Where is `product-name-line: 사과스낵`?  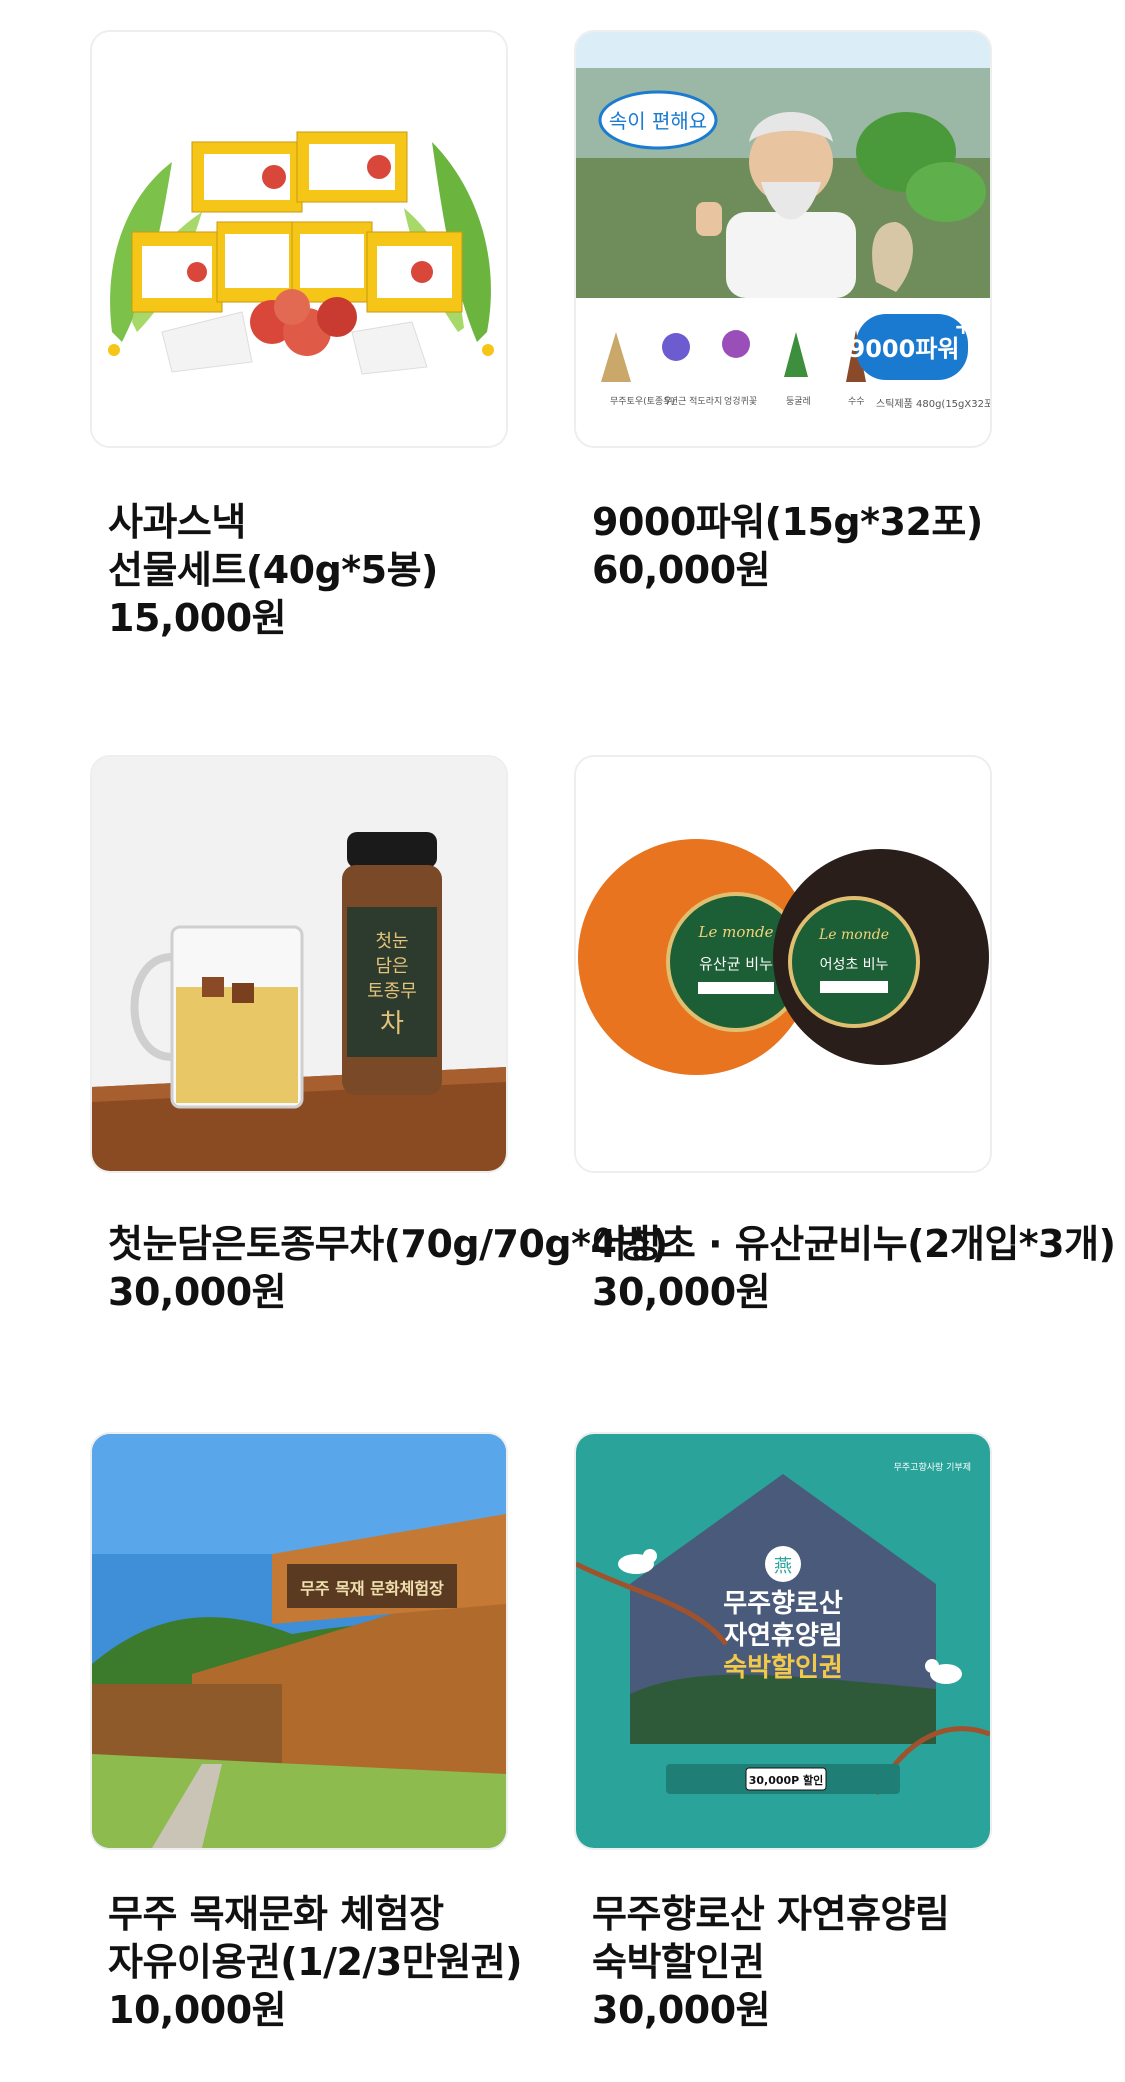
product-name-line: 사과스낵 is located at coordinates (177, 522).